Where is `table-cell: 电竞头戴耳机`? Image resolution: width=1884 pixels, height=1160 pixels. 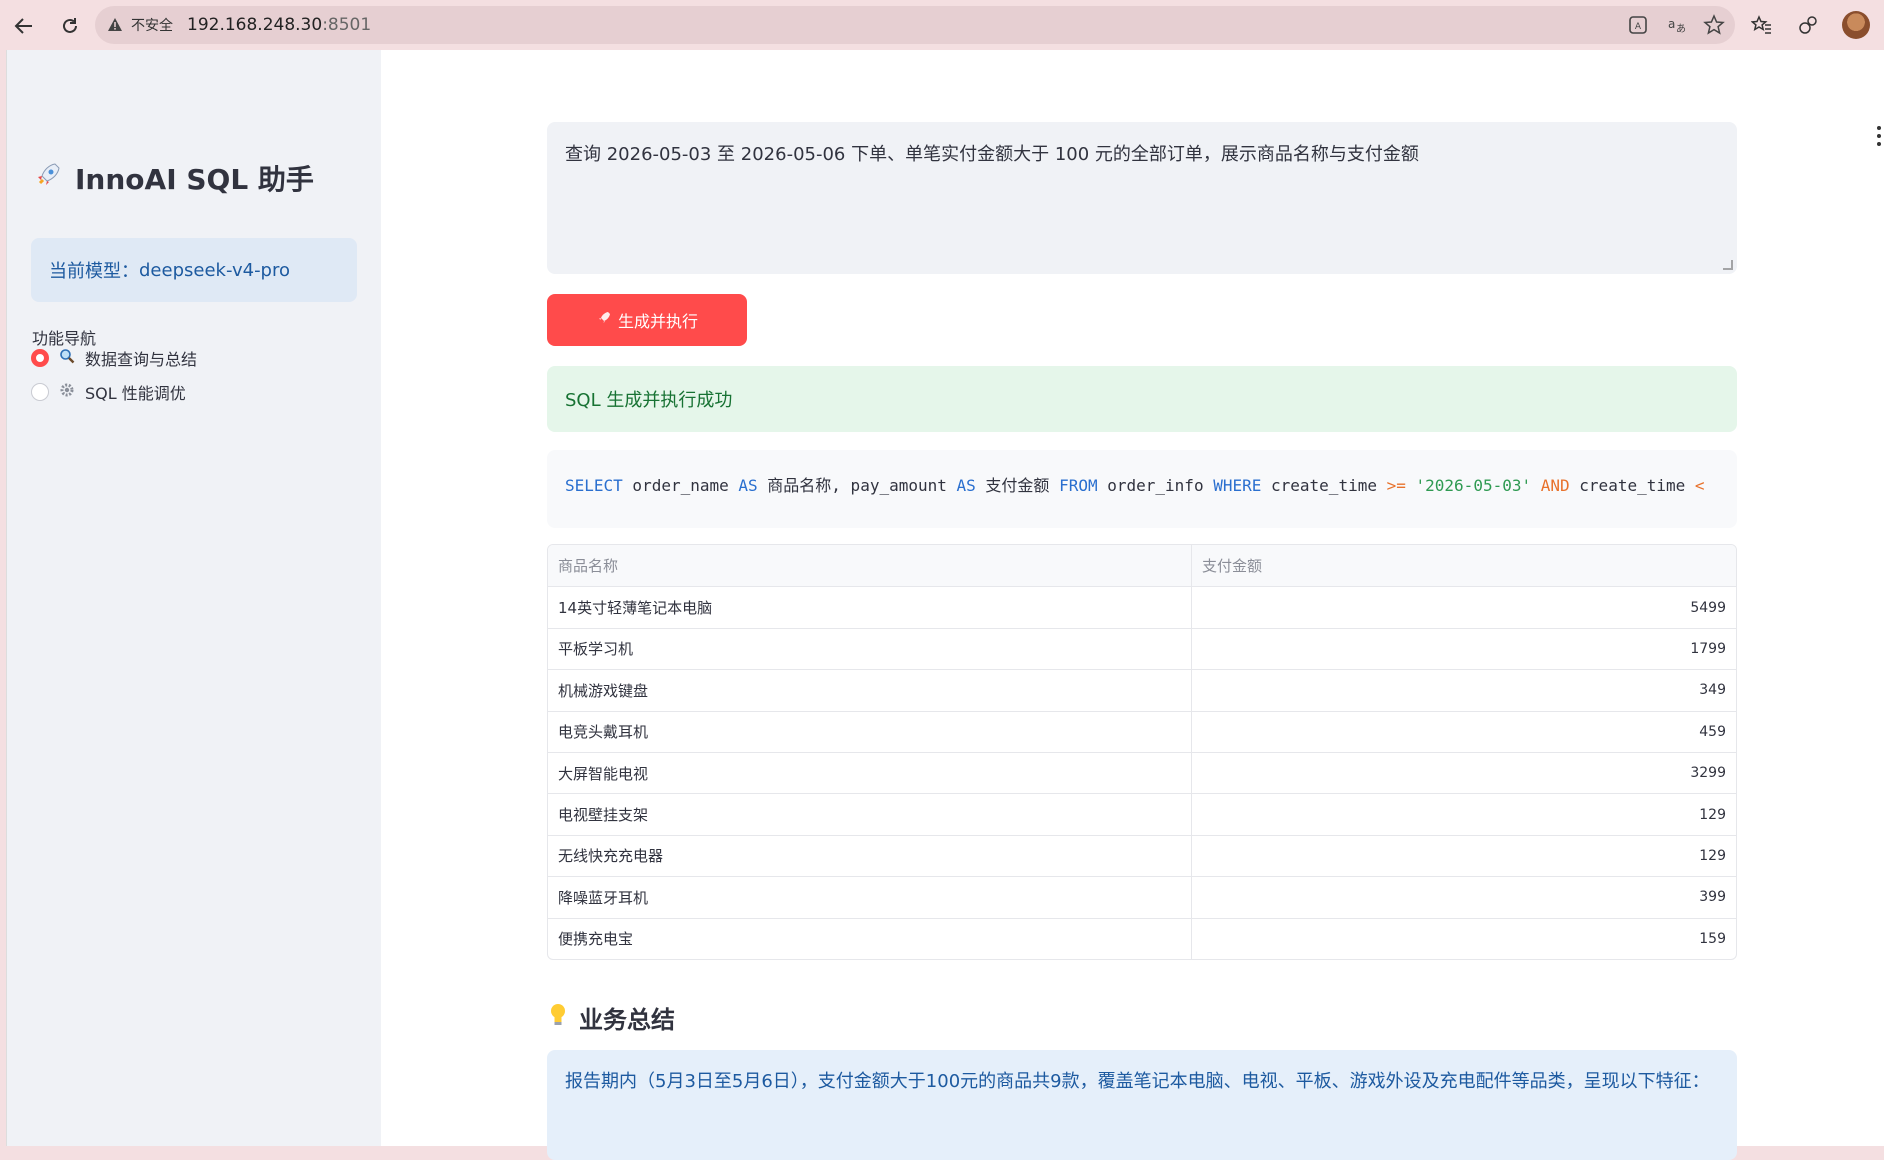
table-cell: 电竞头戴耳机 is located at coordinates (870, 731).